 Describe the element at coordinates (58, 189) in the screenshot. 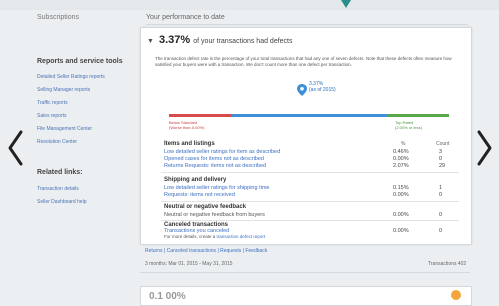

I see `sidebar-link-transaction-details: Transaction details` at that location.